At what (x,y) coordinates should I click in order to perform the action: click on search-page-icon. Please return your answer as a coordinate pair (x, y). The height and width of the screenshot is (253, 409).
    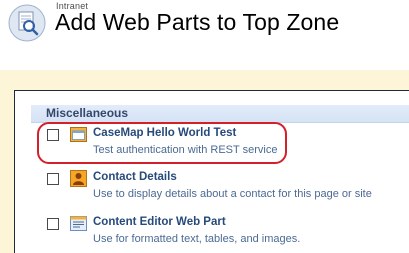
    Looking at the image, I should click on (27, 23).